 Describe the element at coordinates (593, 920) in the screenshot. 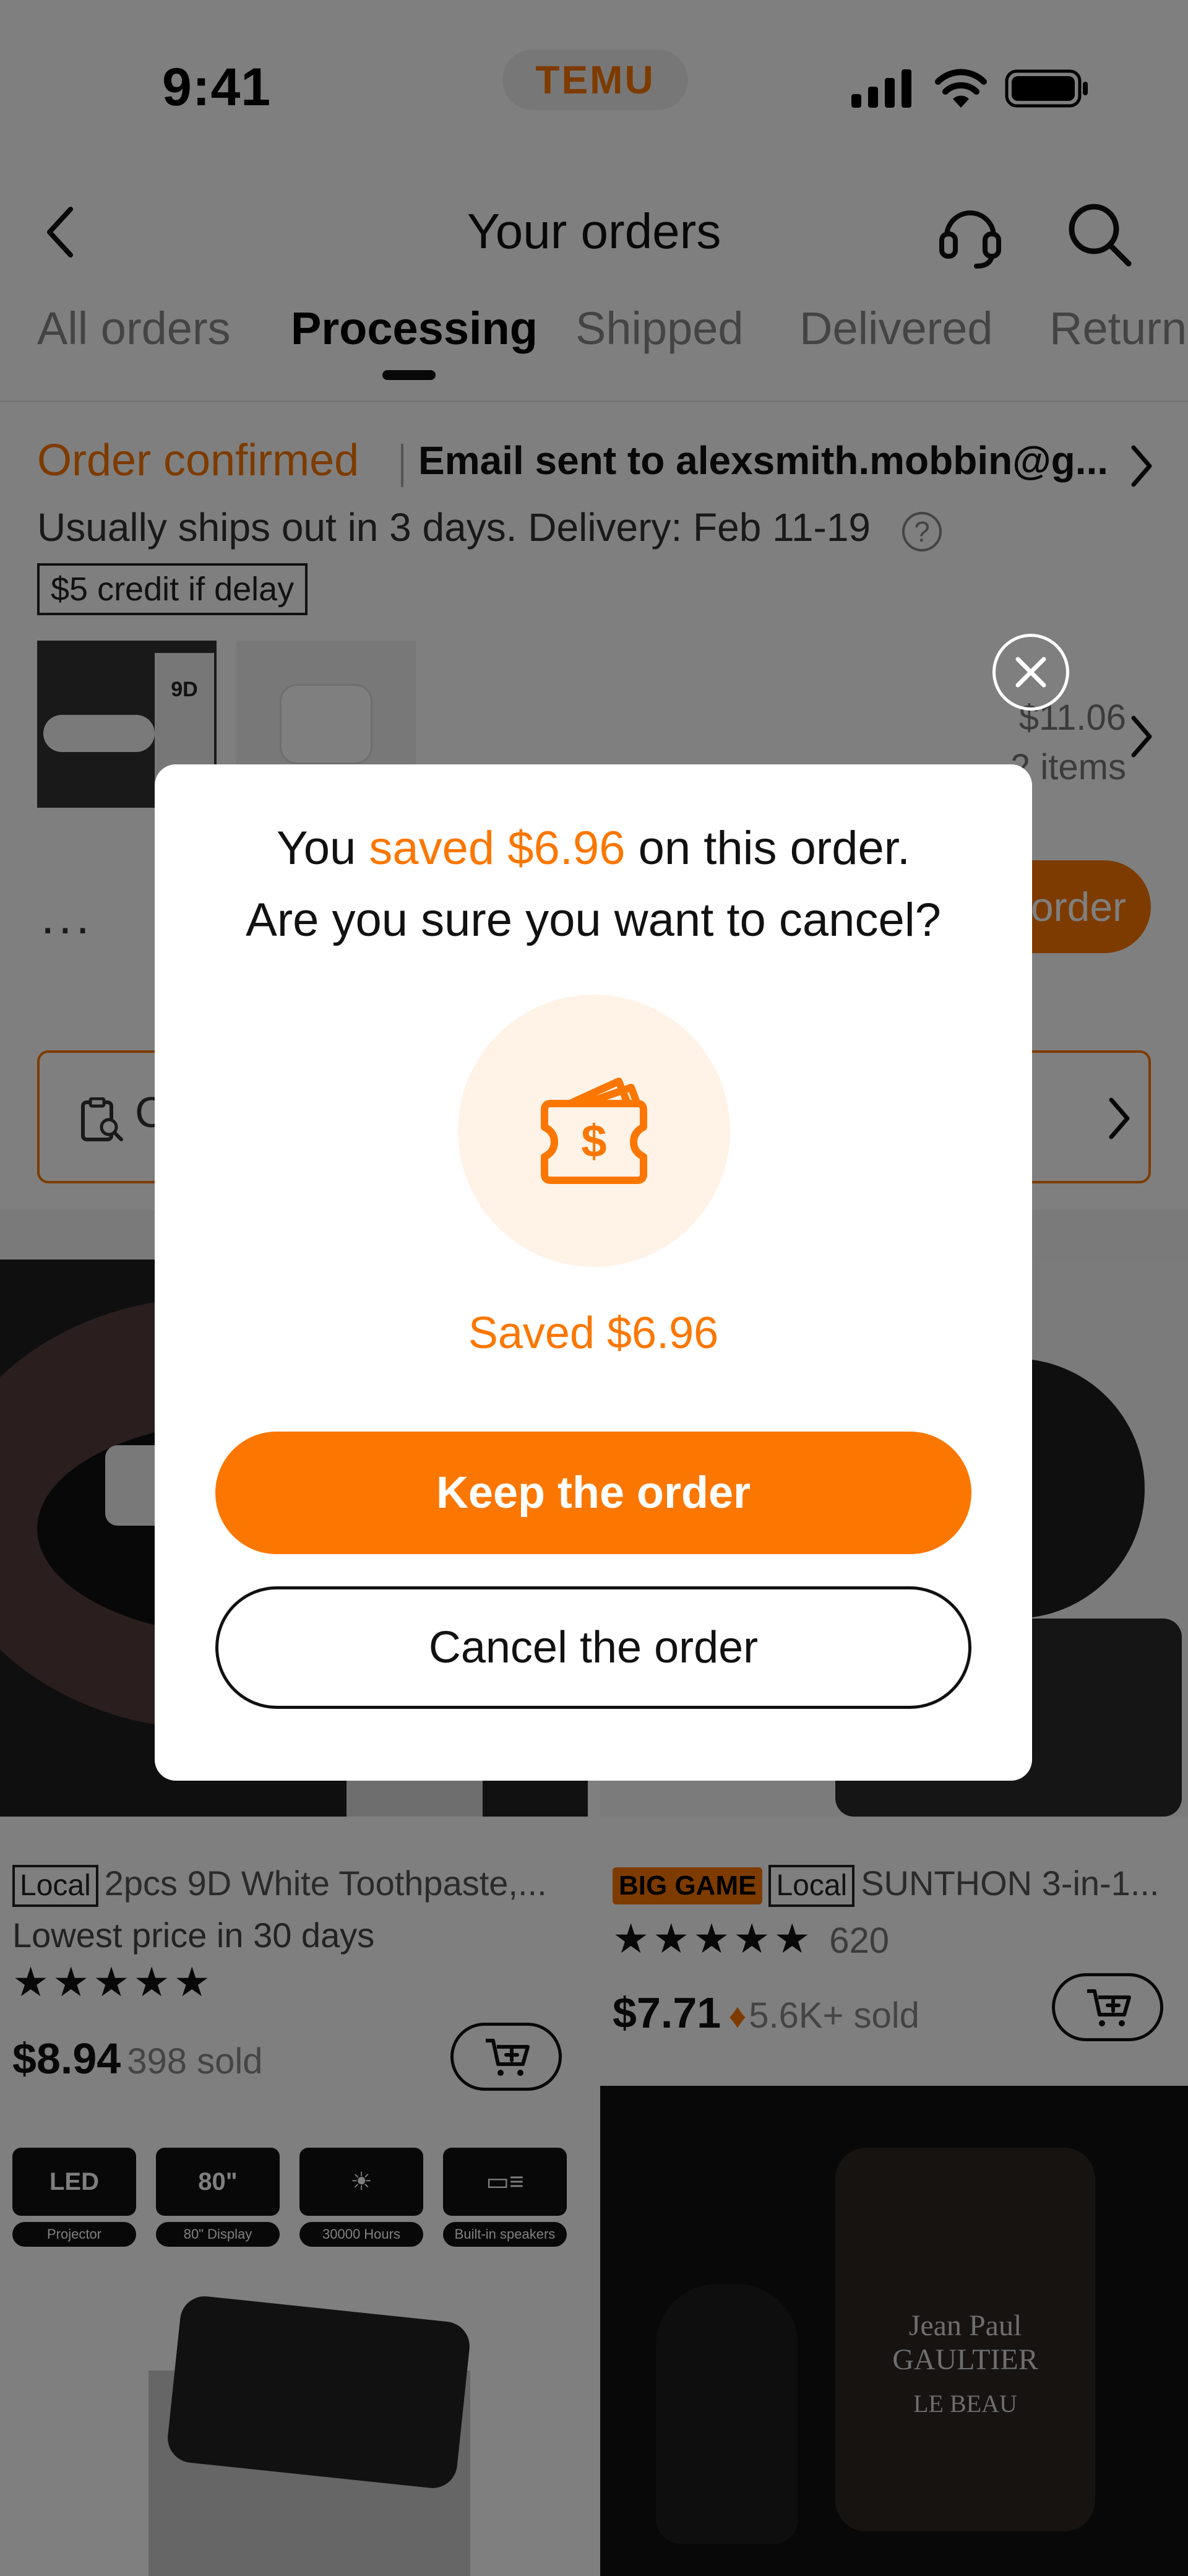

I see `dialog-question: Are you sure you want to cancel?` at that location.